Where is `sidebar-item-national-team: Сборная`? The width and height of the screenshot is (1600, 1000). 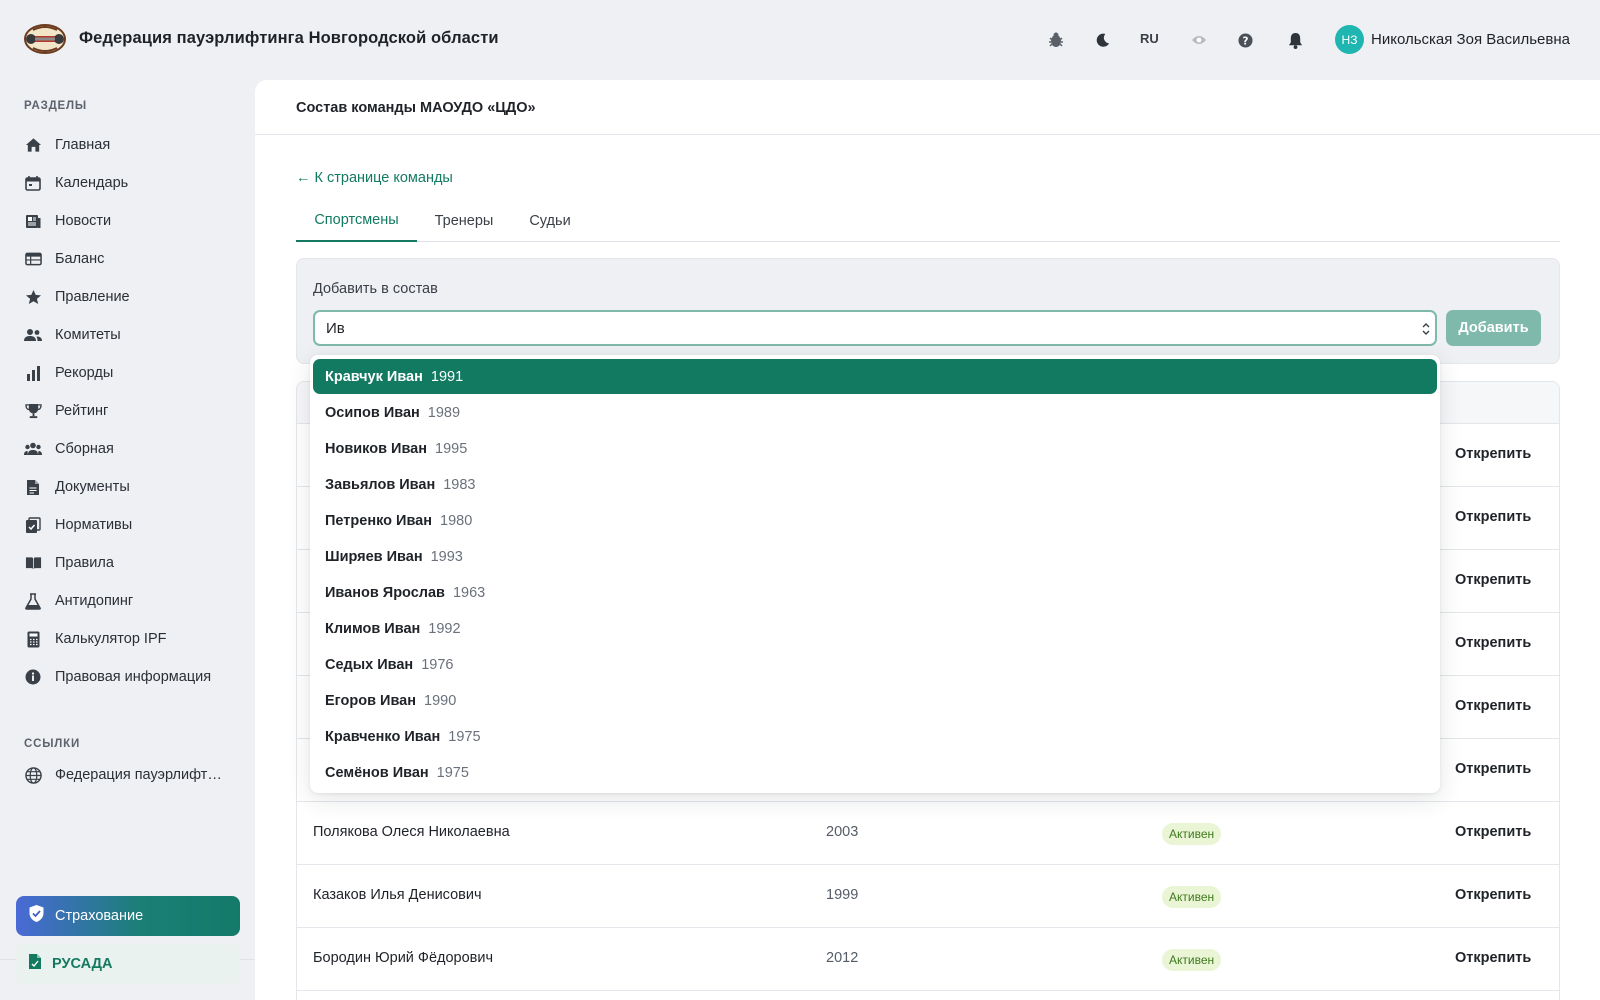
sidebar-item-national-team: Сборная is located at coordinates (134, 449).